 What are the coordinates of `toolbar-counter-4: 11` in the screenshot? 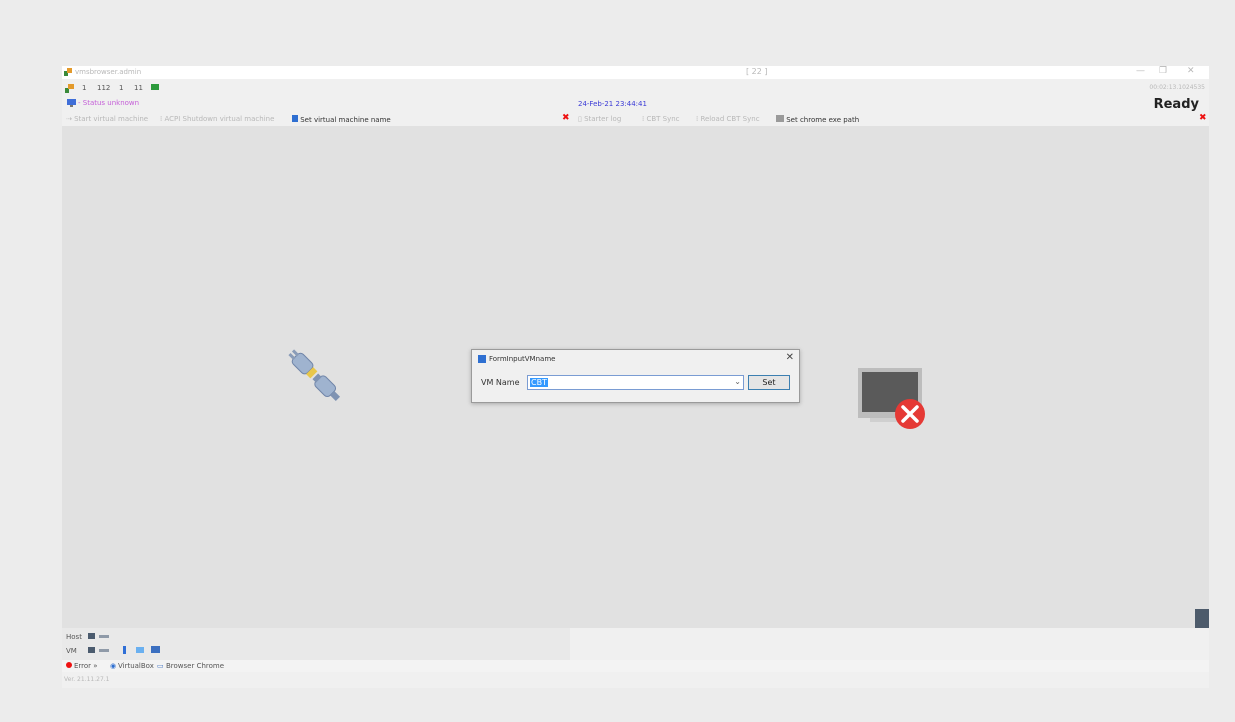 It's located at (138, 88).